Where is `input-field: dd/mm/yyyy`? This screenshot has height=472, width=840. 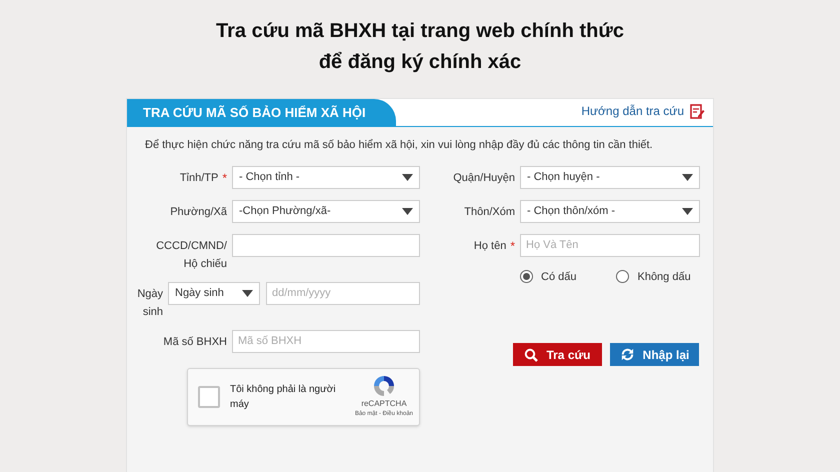
input-field: dd/mm/yyyy is located at coordinates (343, 293).